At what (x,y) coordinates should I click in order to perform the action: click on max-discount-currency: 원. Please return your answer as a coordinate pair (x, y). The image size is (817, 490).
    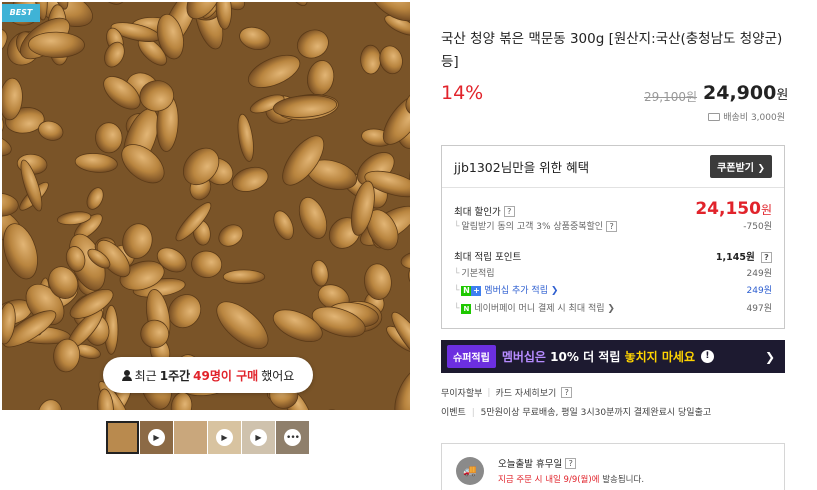
    Looking at the image, I should click on (766, 210).